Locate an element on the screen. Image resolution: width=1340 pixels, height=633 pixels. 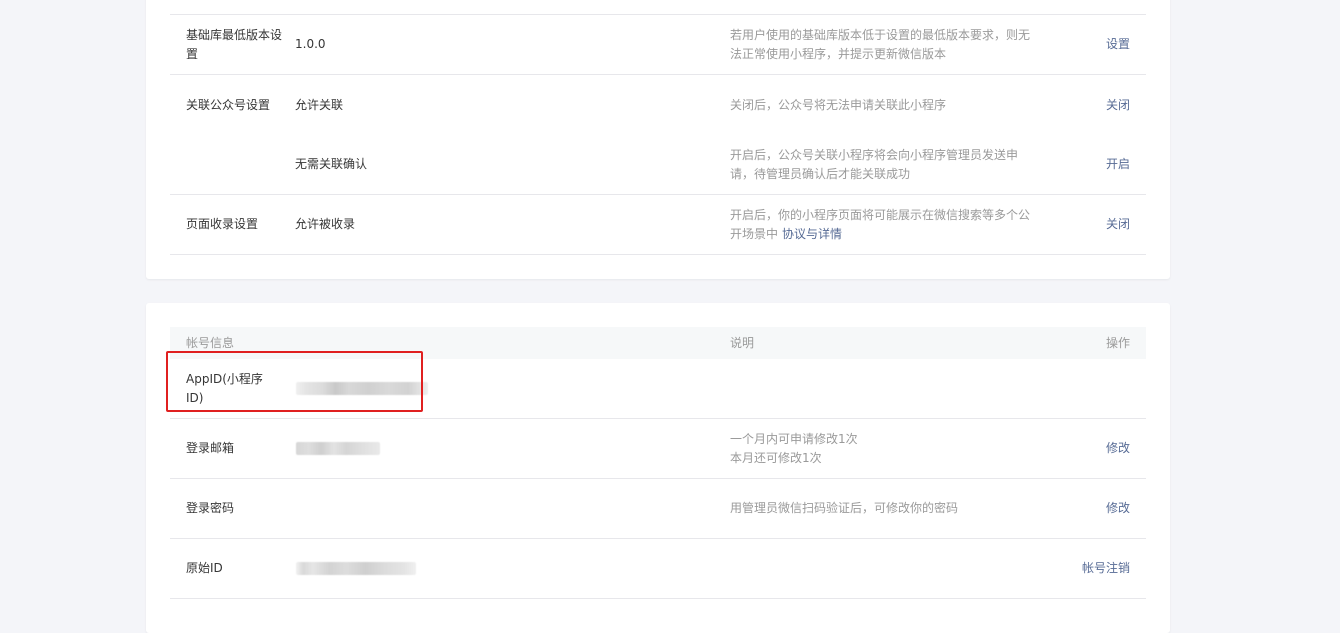
setting-label: 页面收录设置 is located at coordinates (222, 224).